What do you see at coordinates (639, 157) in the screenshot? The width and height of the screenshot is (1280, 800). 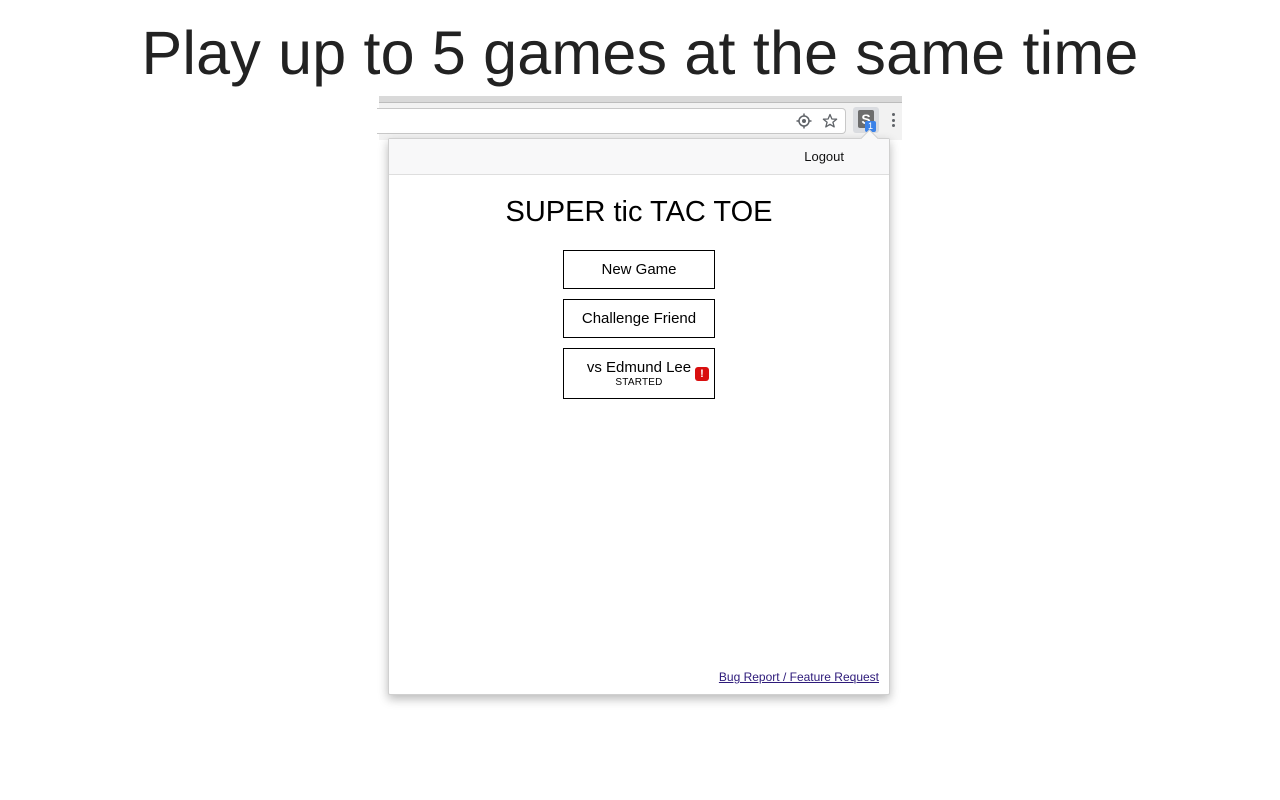 I see `popup-header: Logout` at bounding box center [639, 157].